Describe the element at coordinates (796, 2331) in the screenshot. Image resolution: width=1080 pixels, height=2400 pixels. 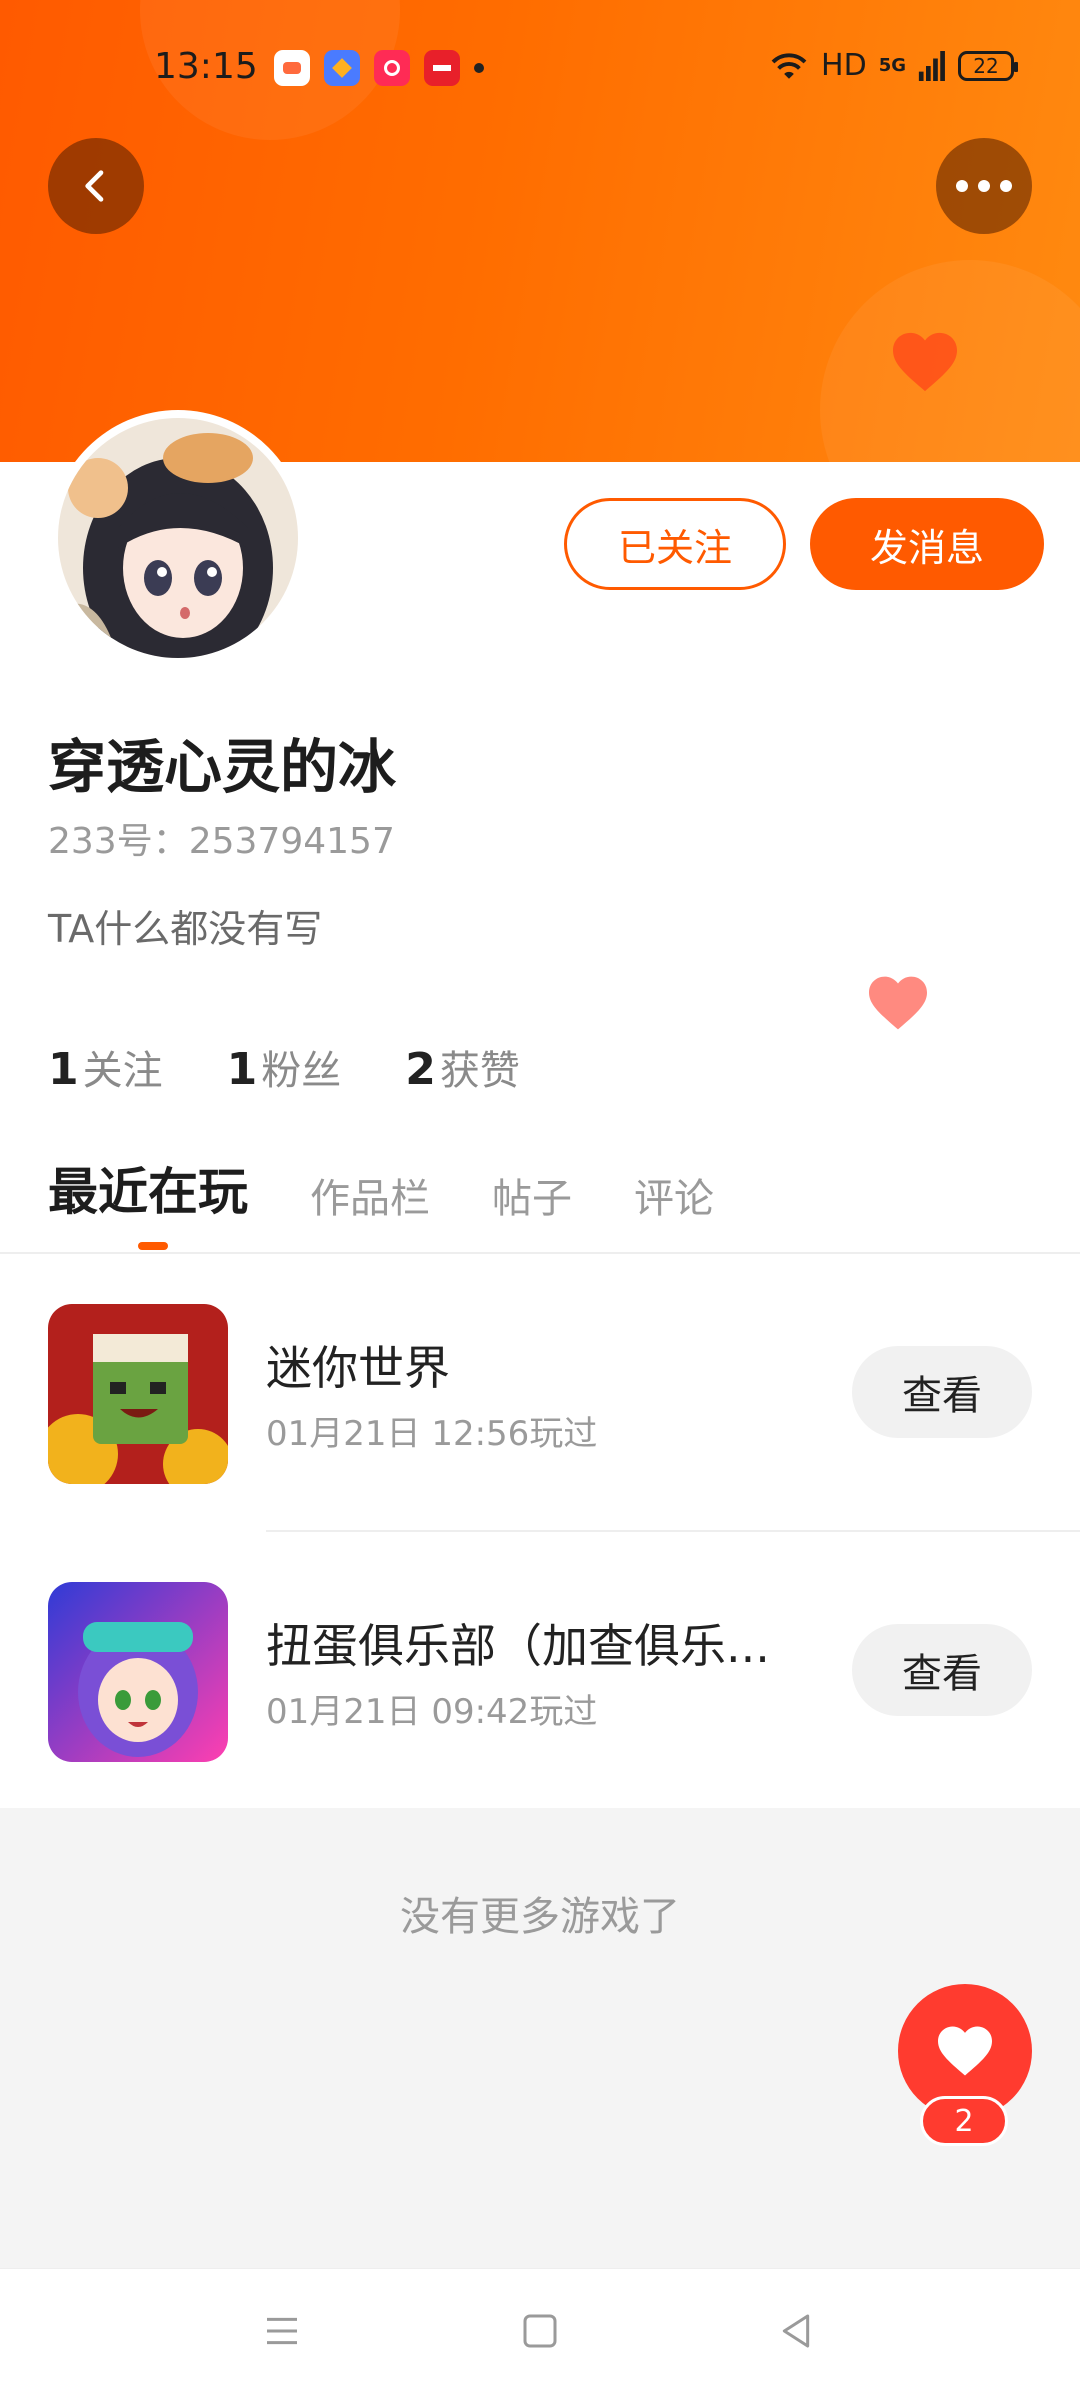
I see `back-triangle-icon` at that location.